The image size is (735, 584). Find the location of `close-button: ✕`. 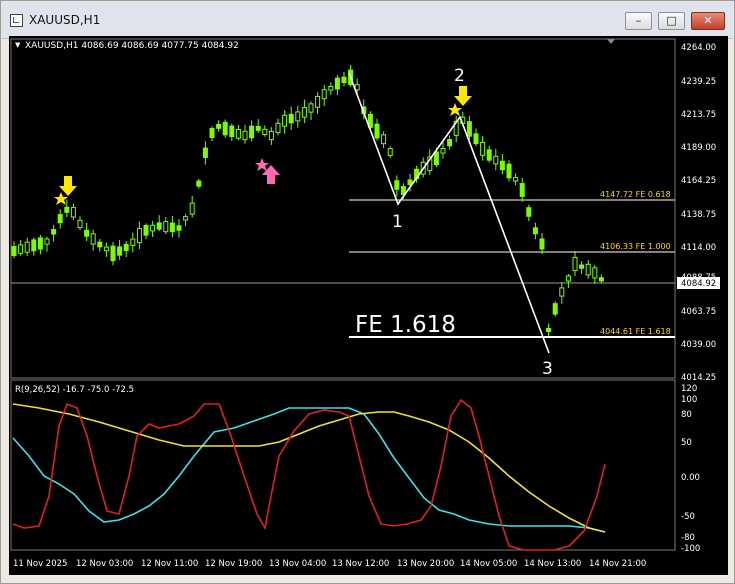

close-button: ✕ is located at coordinates (708, 21).